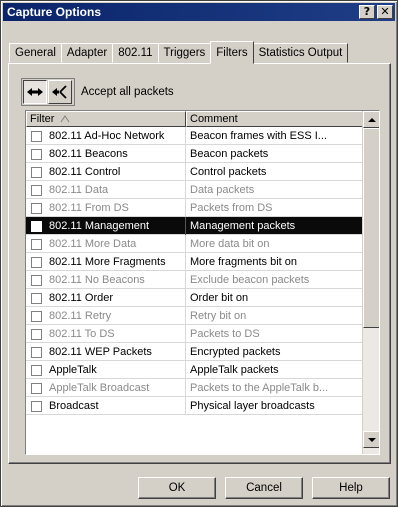 This screenshot has width=398, height=507. I want to click on list-row: 802.11 From DS Packets from DS, so click(194, 208).